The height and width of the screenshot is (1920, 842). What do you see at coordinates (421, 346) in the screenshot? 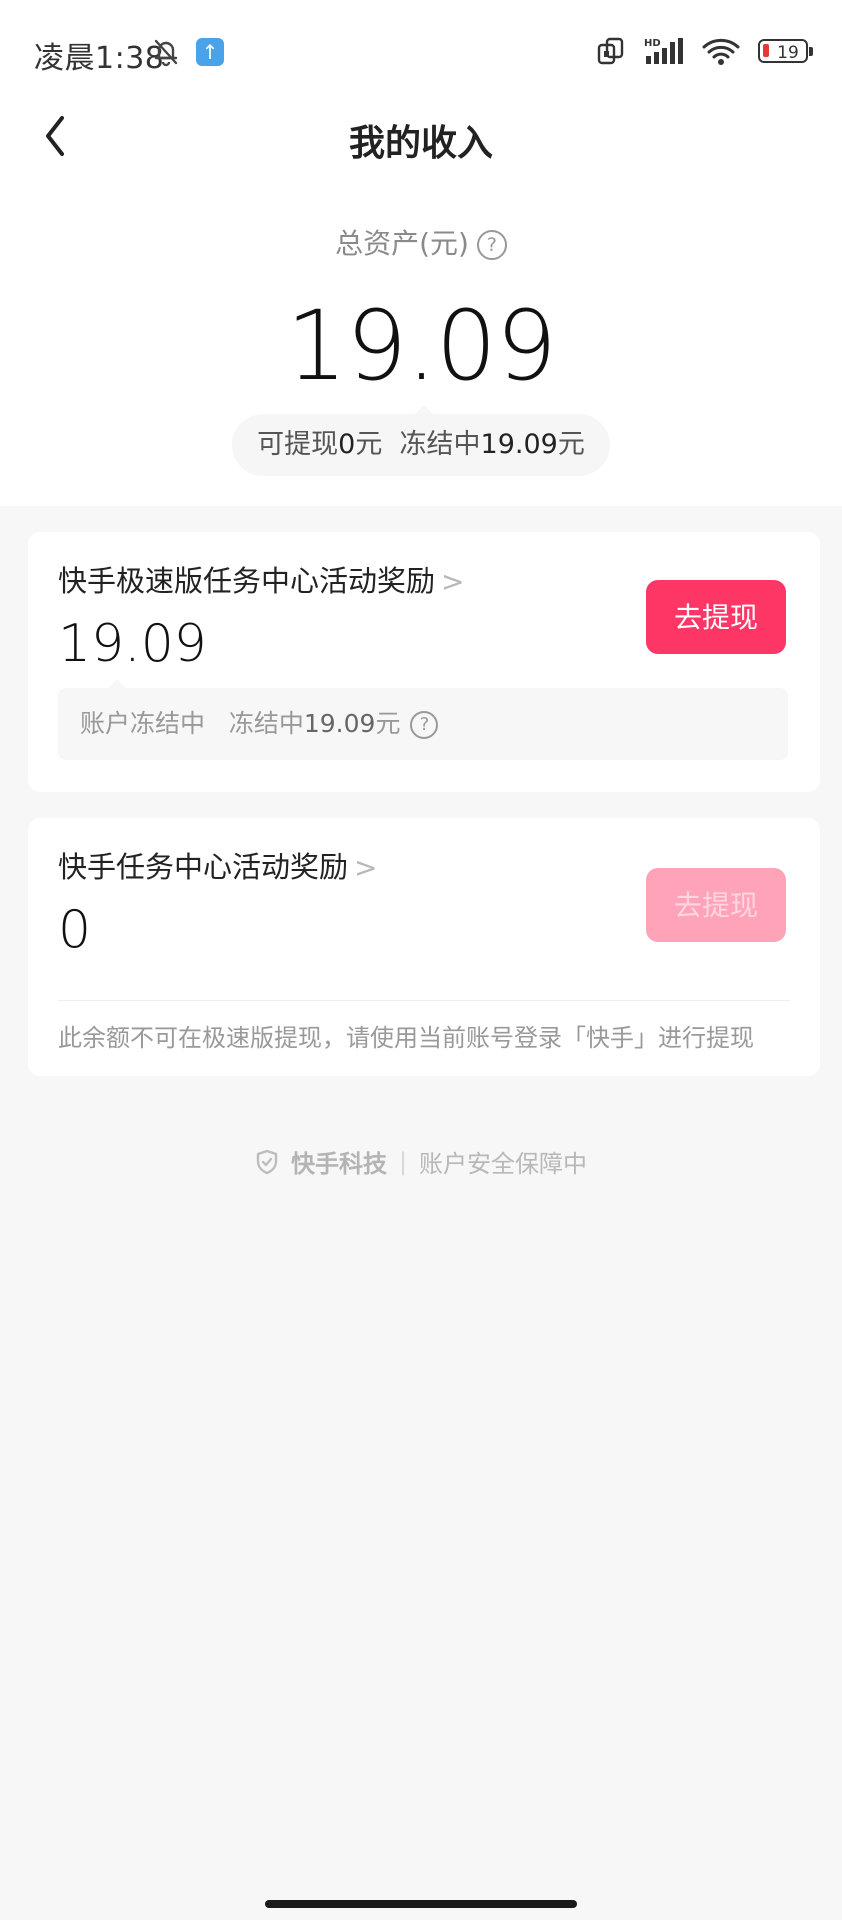
I see `total-assets-amount: 19.09` at bounding box center [421, 346].